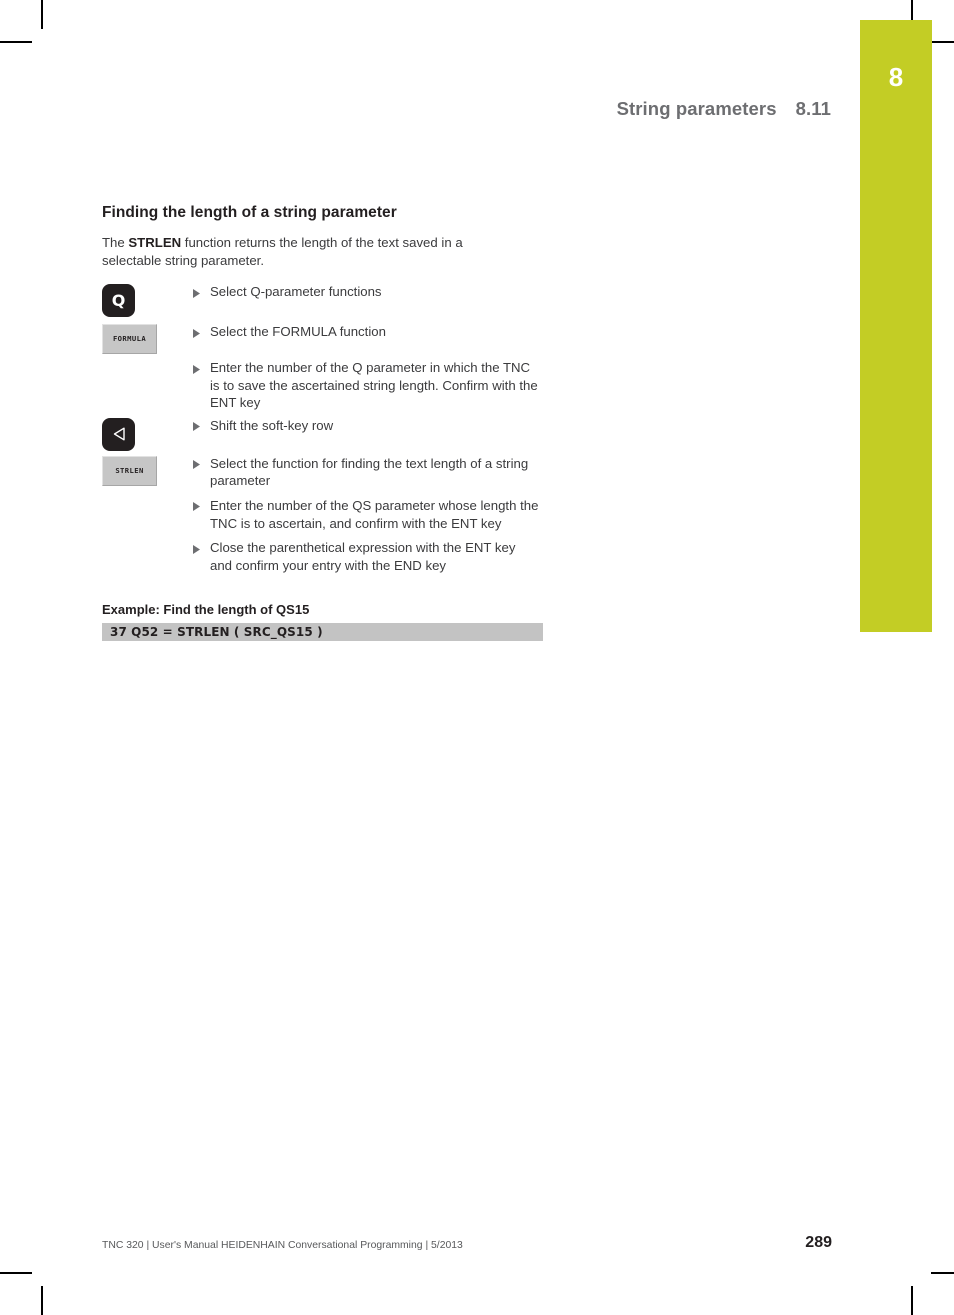 Image resolution: width=954 pixels, height=1315 pixels. Describe the element at coordinates (216, 632) in the screenshot. I see `example-code-line: 37 Q52 = STRLEN ( SRC_QS15 )` at that location.